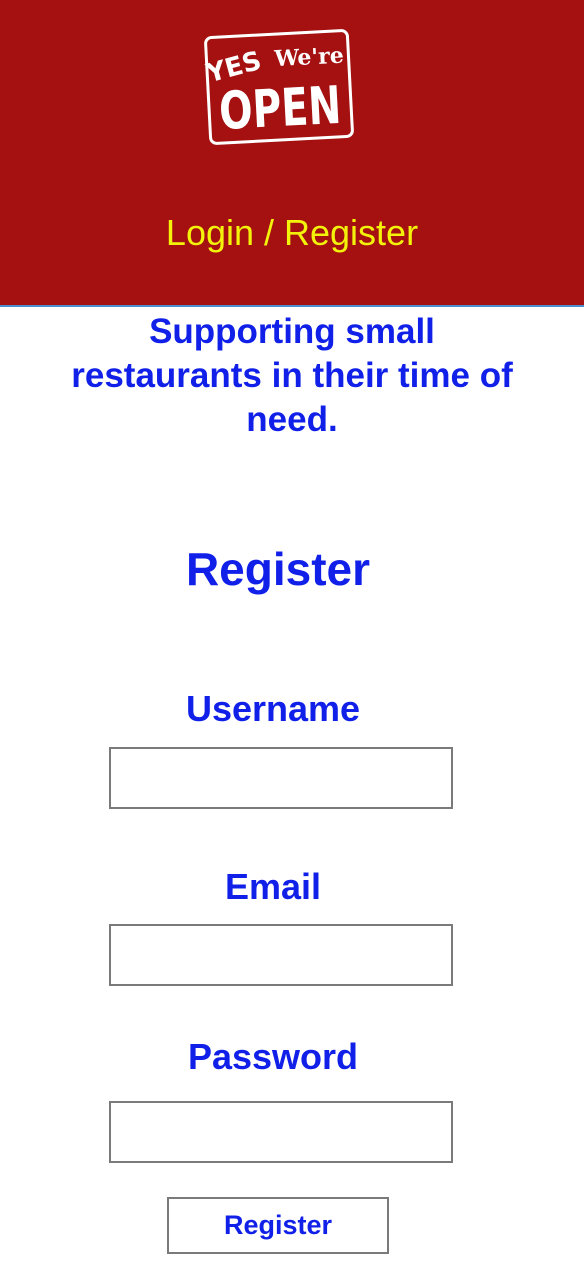 This screenshot has width=584, height=1270. I want to click on username-input, so click(281, 778).